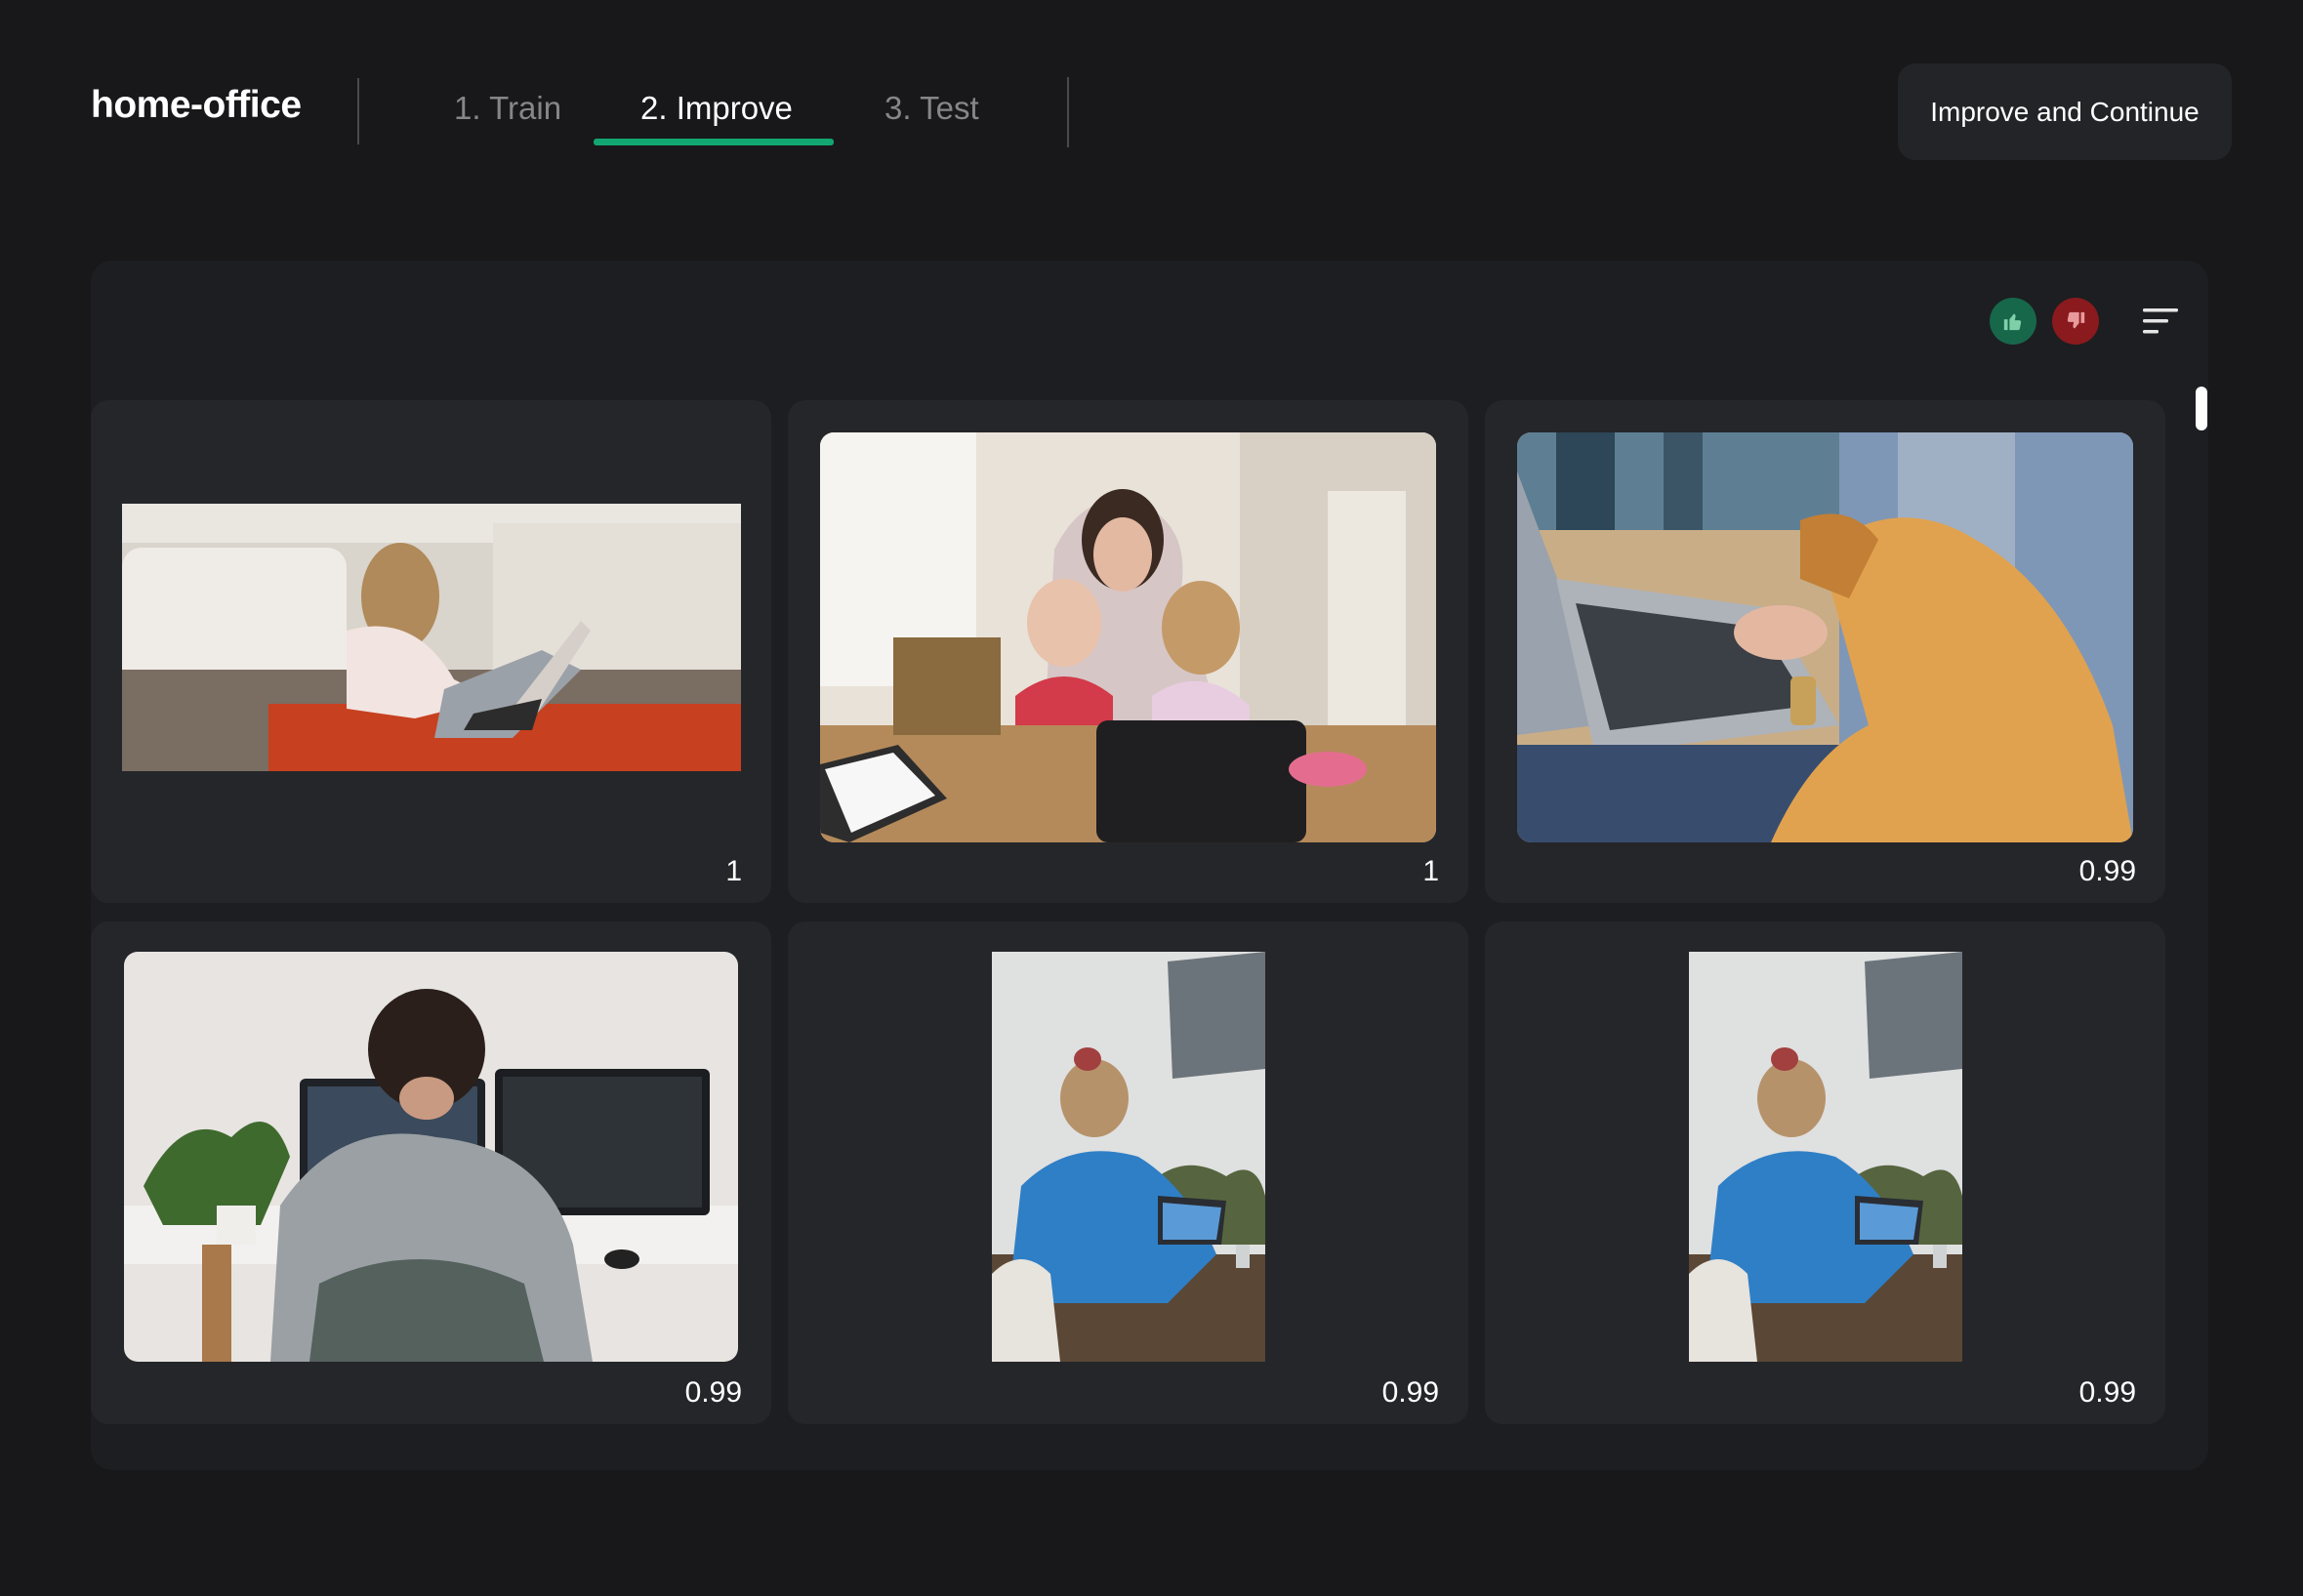 The height and width of the screenshot is (1596, 2303). I want to click on project-title: home-office, so click(196, 105).